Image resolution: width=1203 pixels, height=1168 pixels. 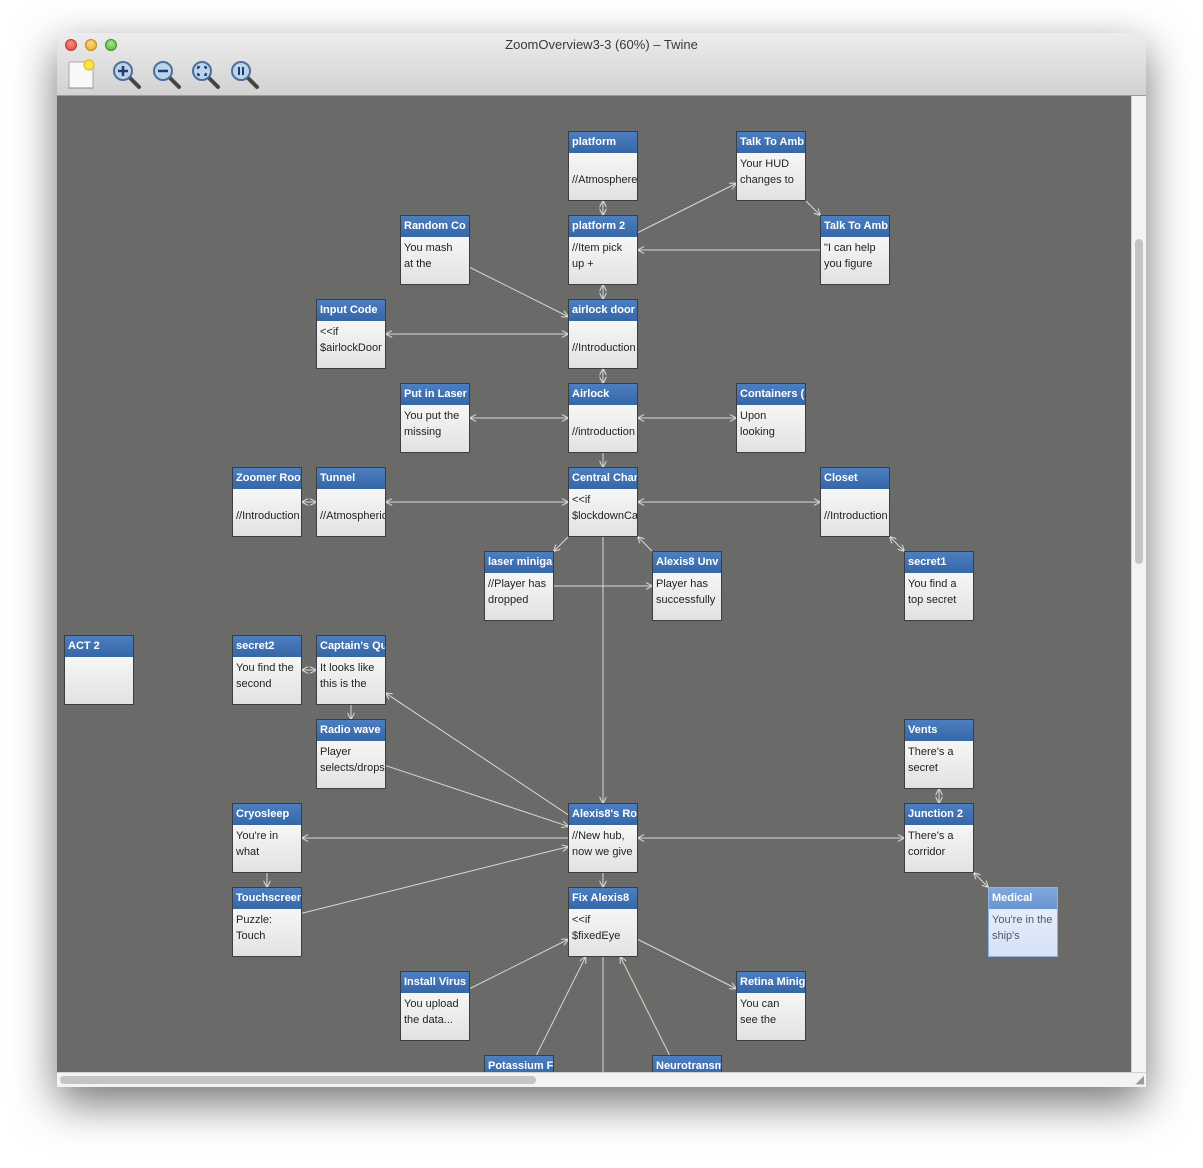 I want to click on passage-radio-wave: Radio wave Player selects/drops, so click(x=351, y=754).